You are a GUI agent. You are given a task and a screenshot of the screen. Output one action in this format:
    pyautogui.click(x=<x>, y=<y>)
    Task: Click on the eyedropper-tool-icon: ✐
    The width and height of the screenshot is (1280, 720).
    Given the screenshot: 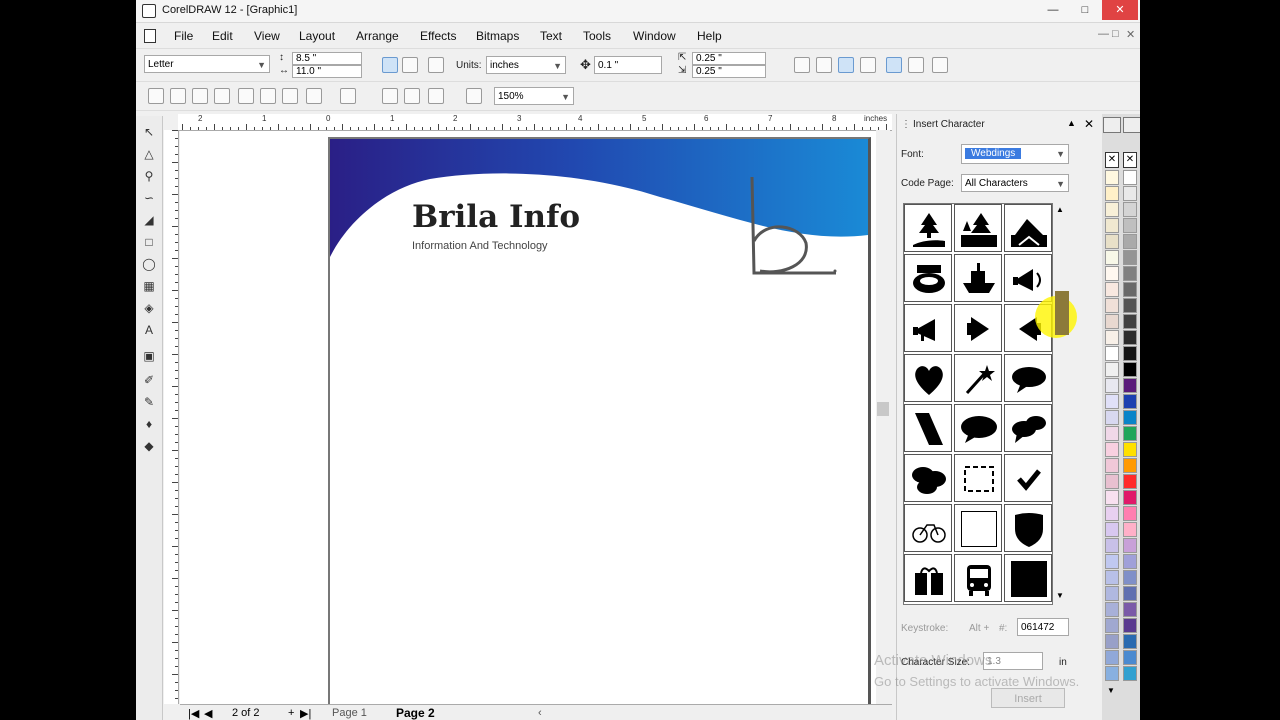 What is the action you would take?
    pyautogui.click(x=149, y=380)
    